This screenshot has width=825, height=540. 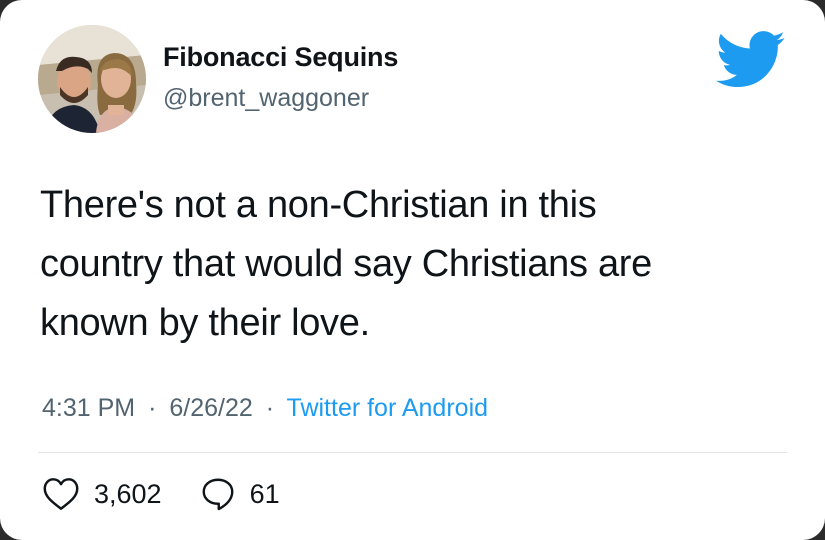 I want to click on heart-icon, so click(x=61, y=494).